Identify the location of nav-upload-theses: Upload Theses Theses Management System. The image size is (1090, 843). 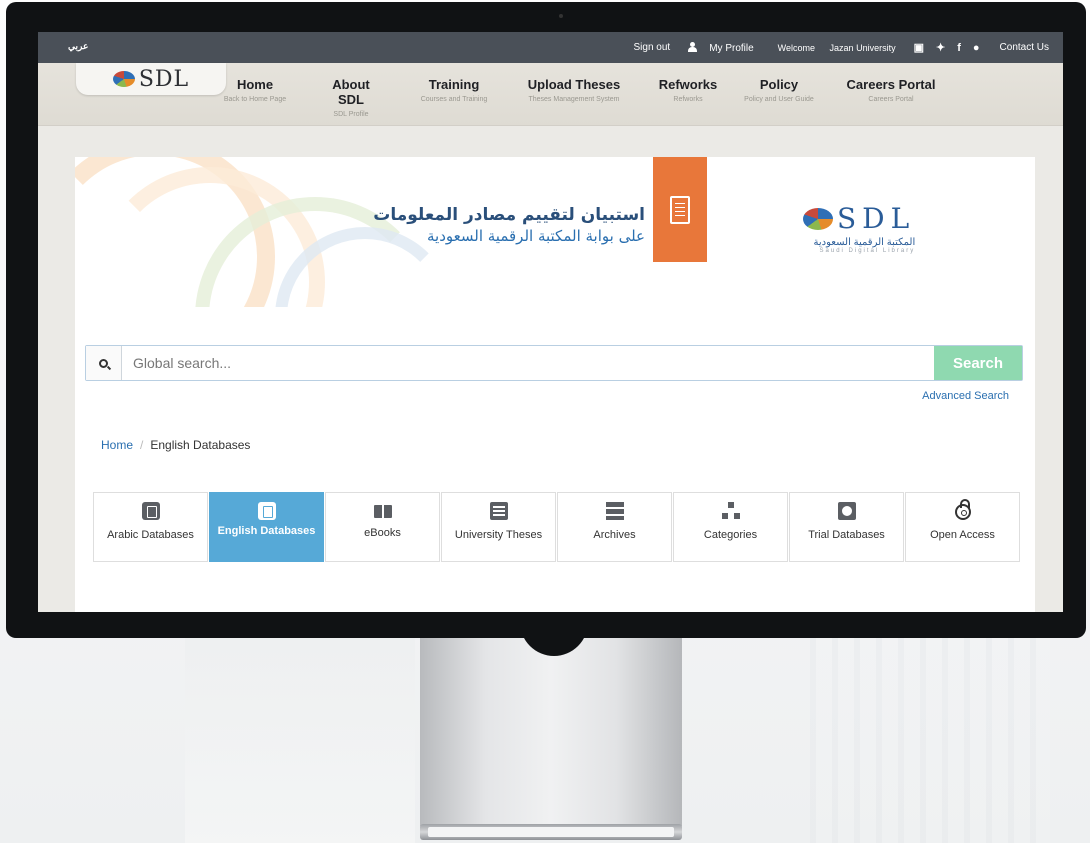
(574, 90).